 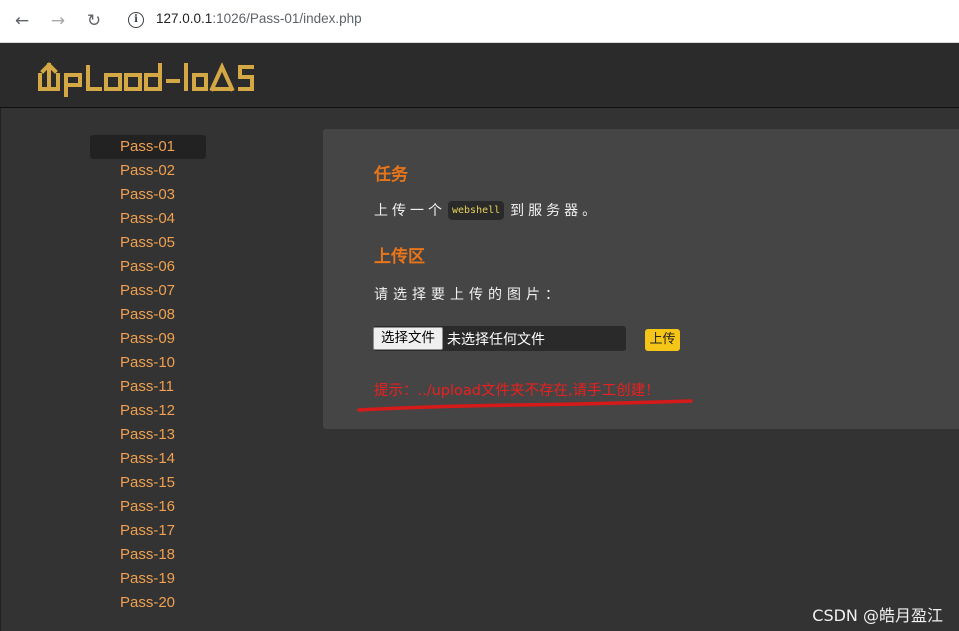 I want to click on red-underline-annotation, so click(x=525, y=405).